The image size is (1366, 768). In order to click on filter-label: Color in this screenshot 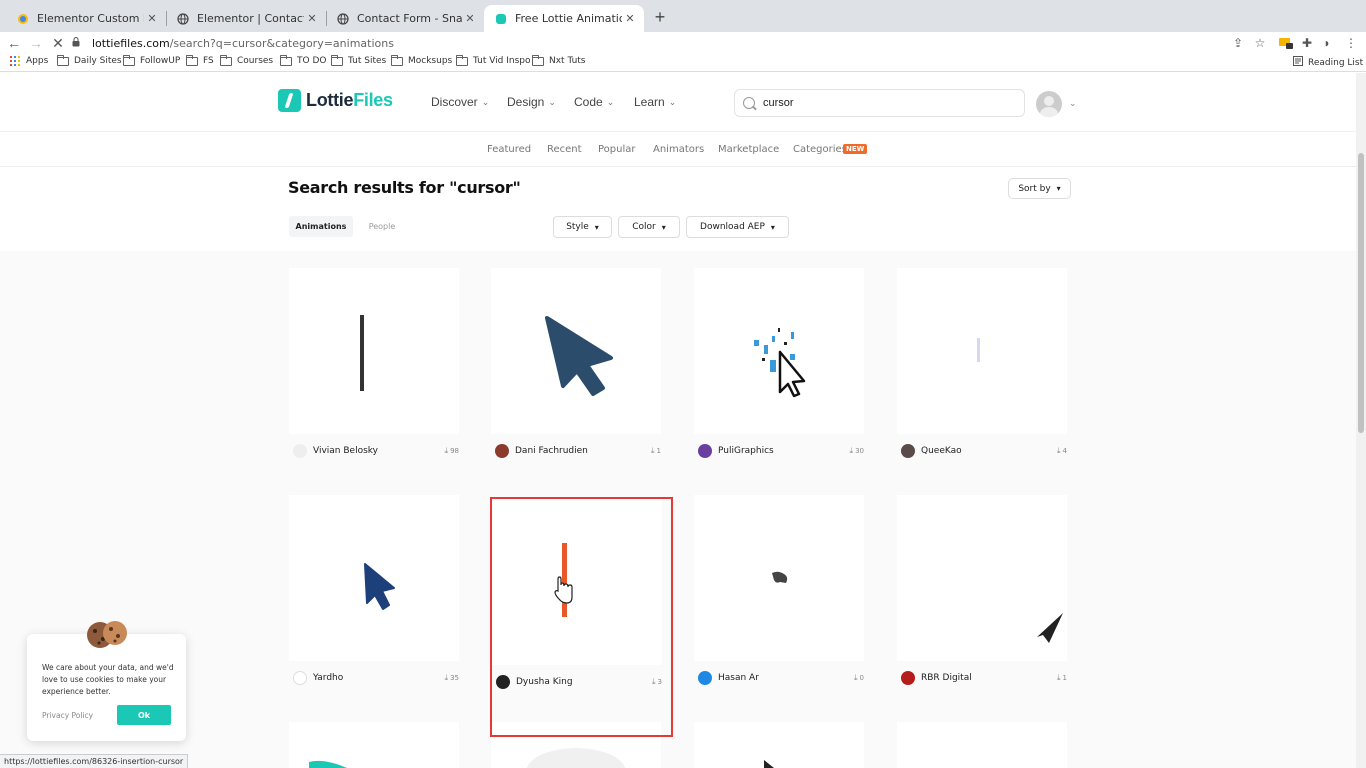, I will do `click(644, 227)`.